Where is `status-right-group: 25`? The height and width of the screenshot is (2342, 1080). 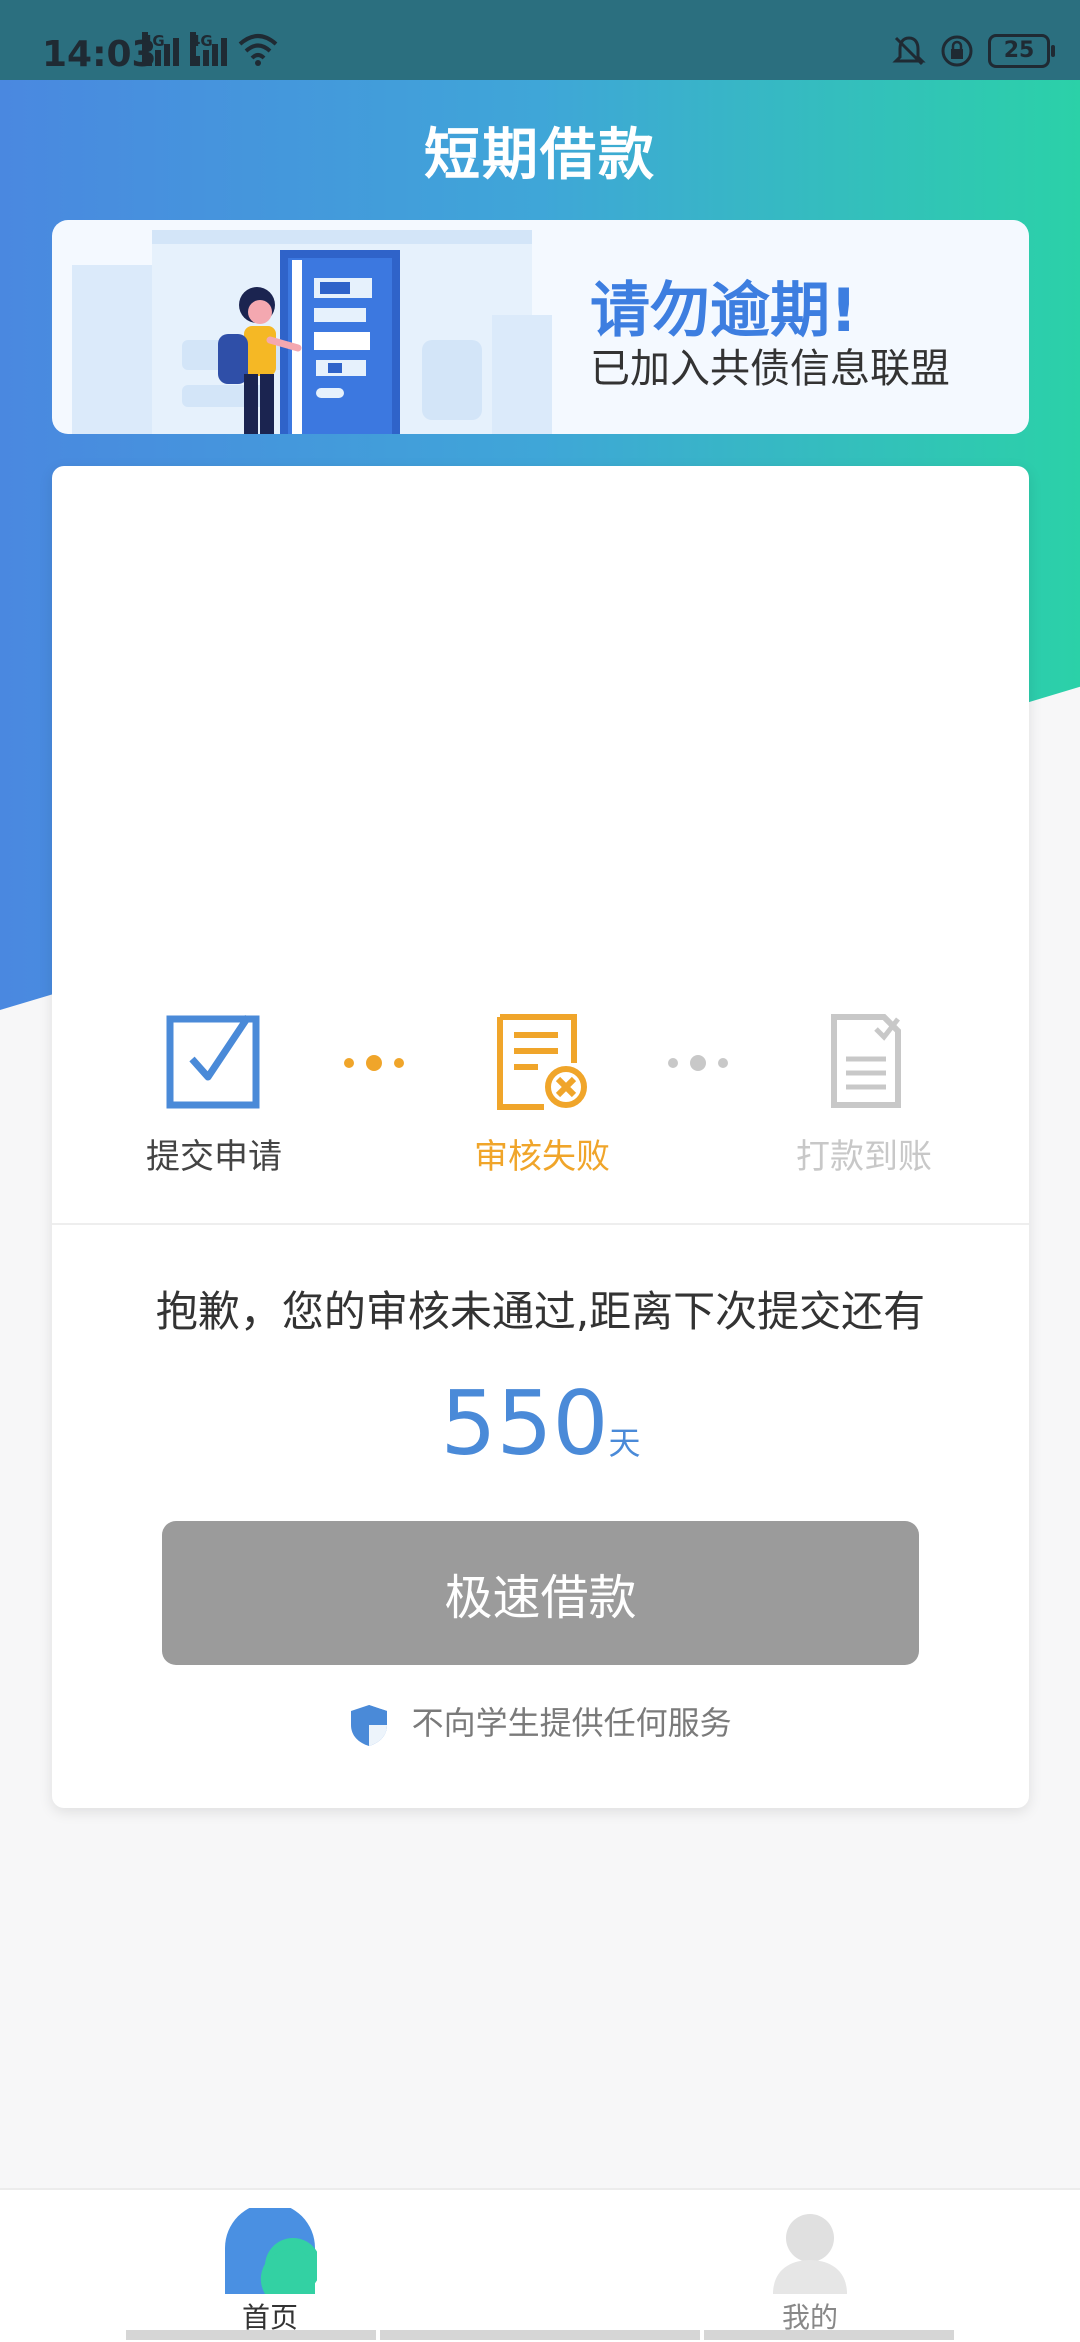
status-right-group: 25 is located at coordinates (973, 51).